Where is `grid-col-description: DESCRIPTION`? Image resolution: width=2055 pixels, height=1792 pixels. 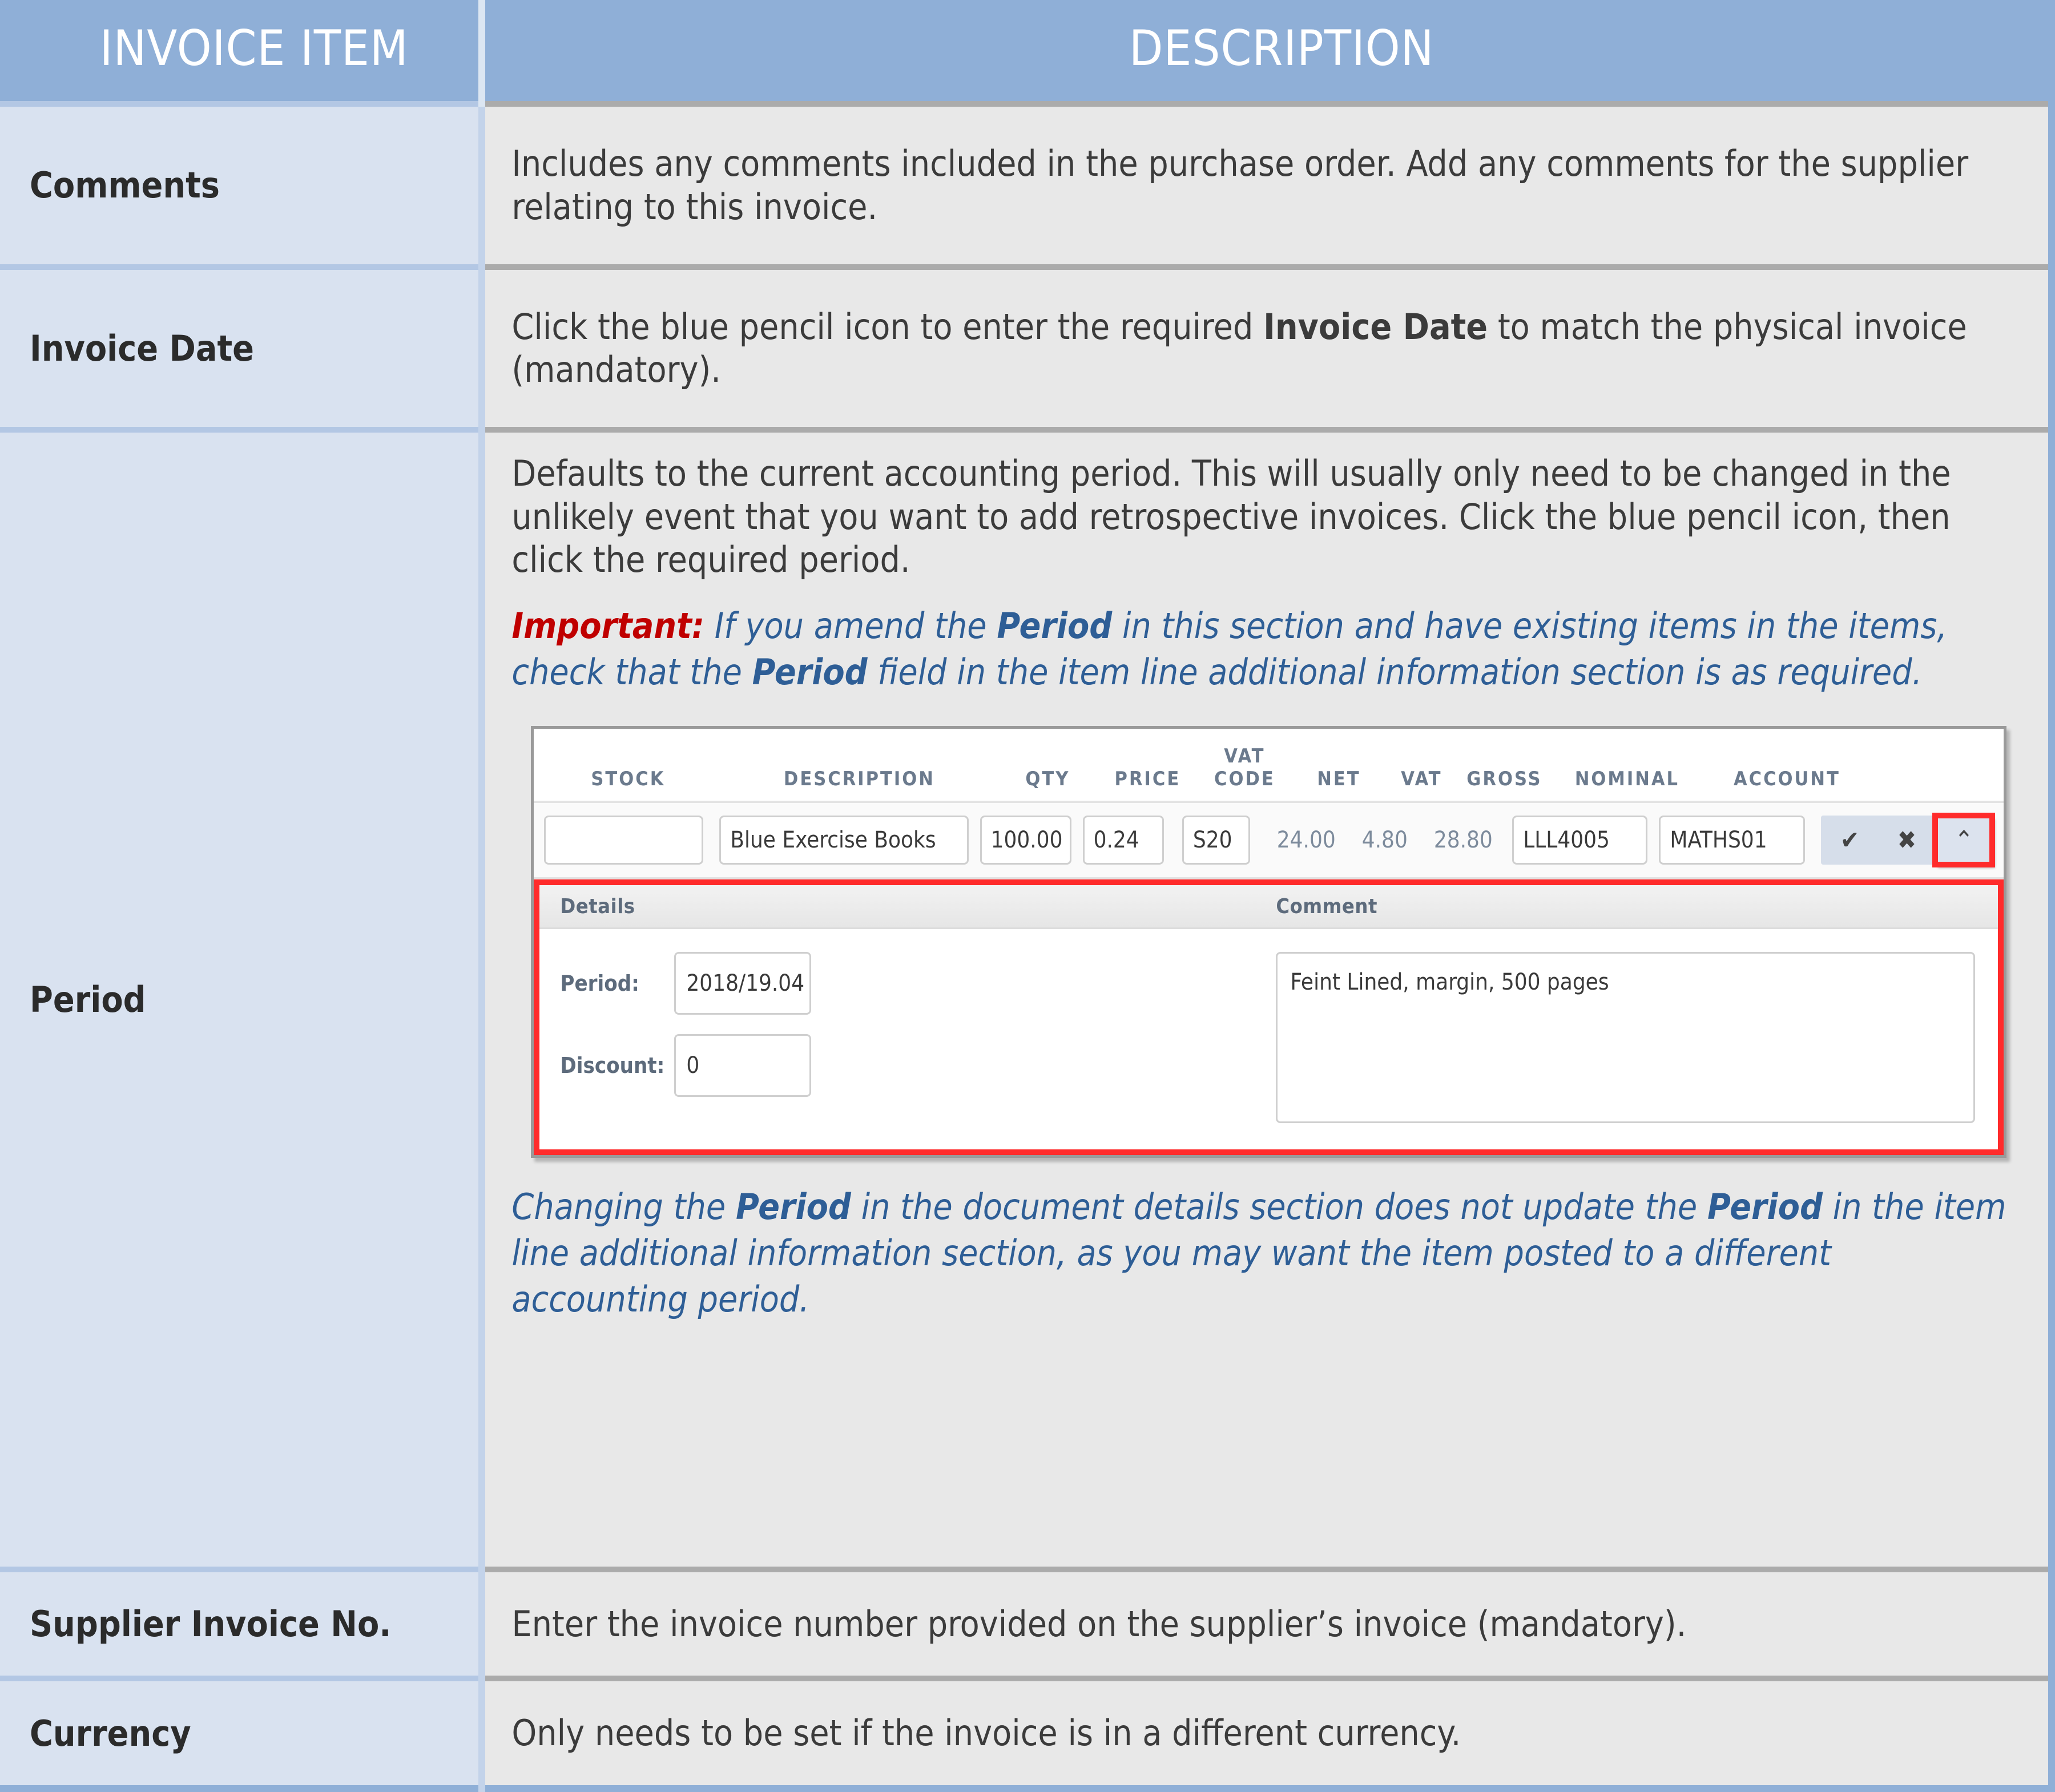
grid-col-description: DESCRIPTION is located at coordinates (859, 779).